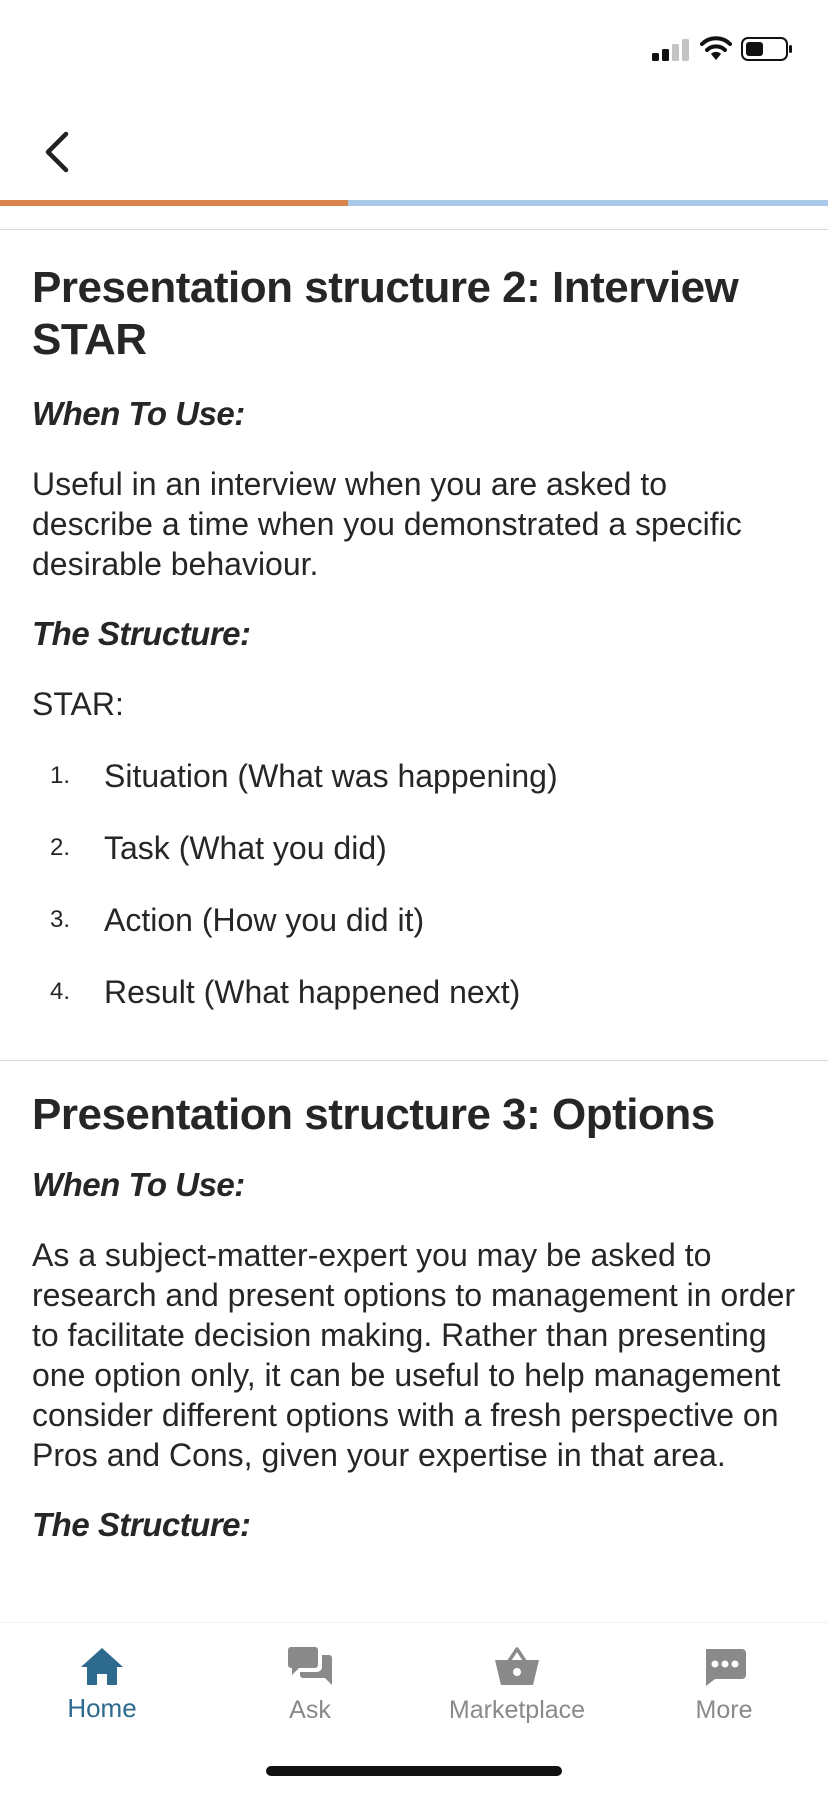 Image resolution: width=828 pixels, height=1793 pixels. I want to click on list-number: 3., so click(60, 919).